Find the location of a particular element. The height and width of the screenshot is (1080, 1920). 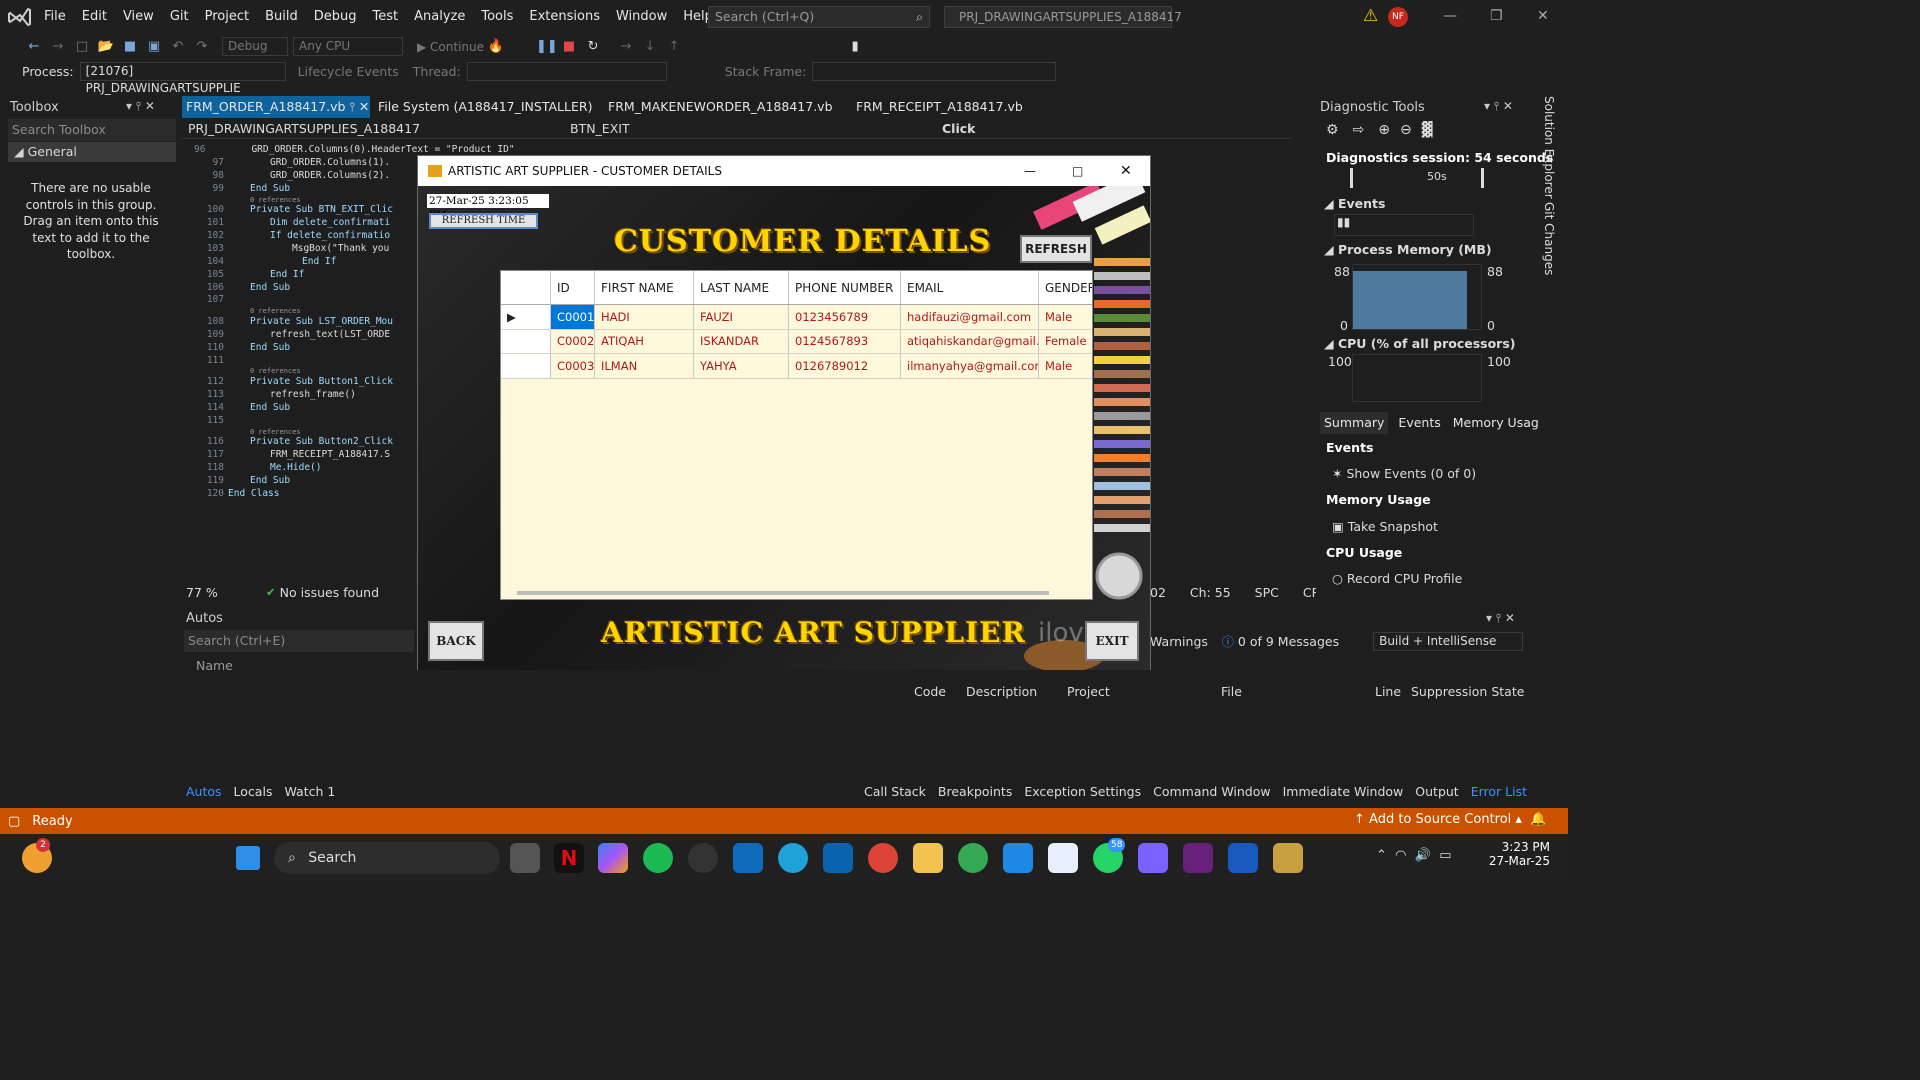

step-into-icon: ↓ is located at coordinates (650, 47).